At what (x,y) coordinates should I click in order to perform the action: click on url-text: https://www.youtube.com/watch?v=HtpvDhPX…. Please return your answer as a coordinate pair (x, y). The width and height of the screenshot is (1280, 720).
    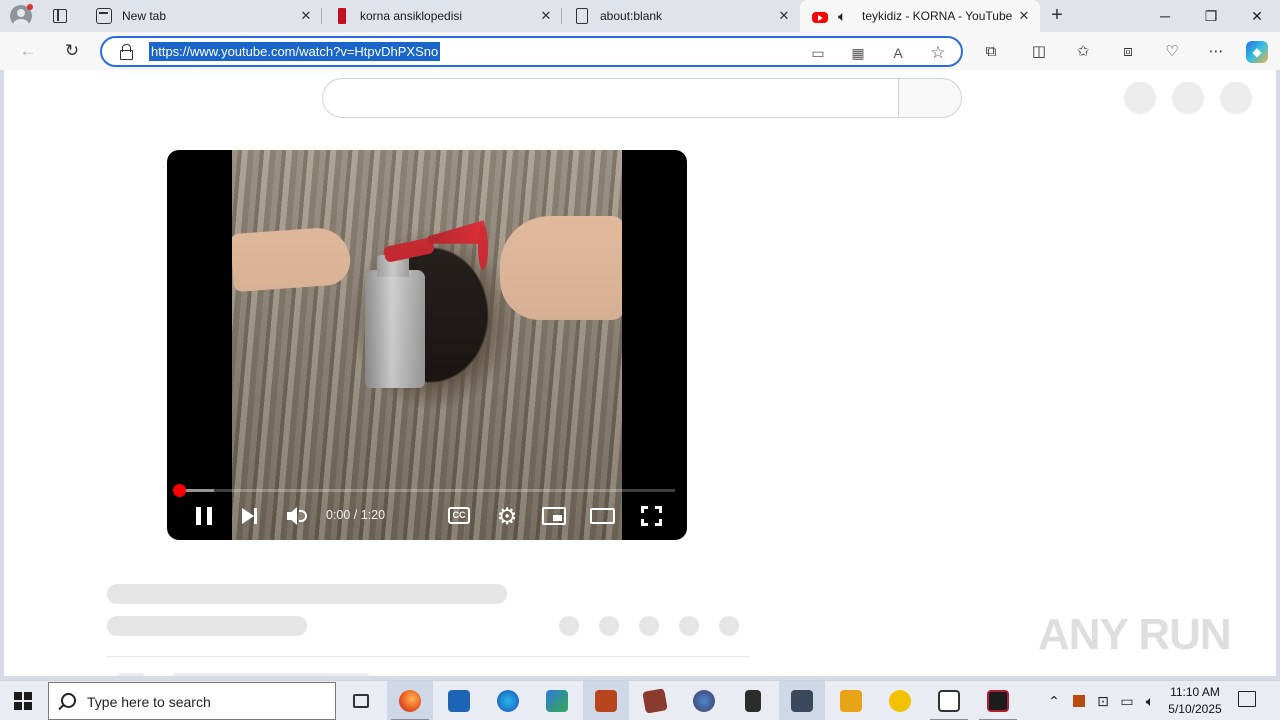
    Looking at the image, I should click on (295, 51).